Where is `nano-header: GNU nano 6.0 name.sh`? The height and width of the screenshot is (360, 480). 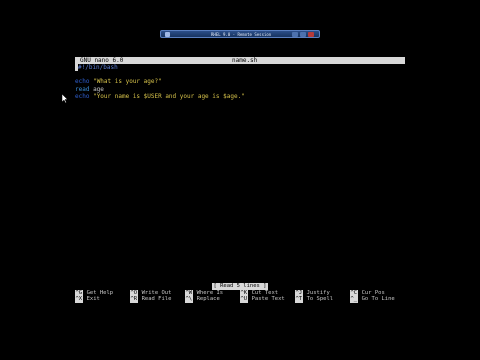
nano-header: GNU nano 6.0 name.sh is located at coordinates (240, 60).